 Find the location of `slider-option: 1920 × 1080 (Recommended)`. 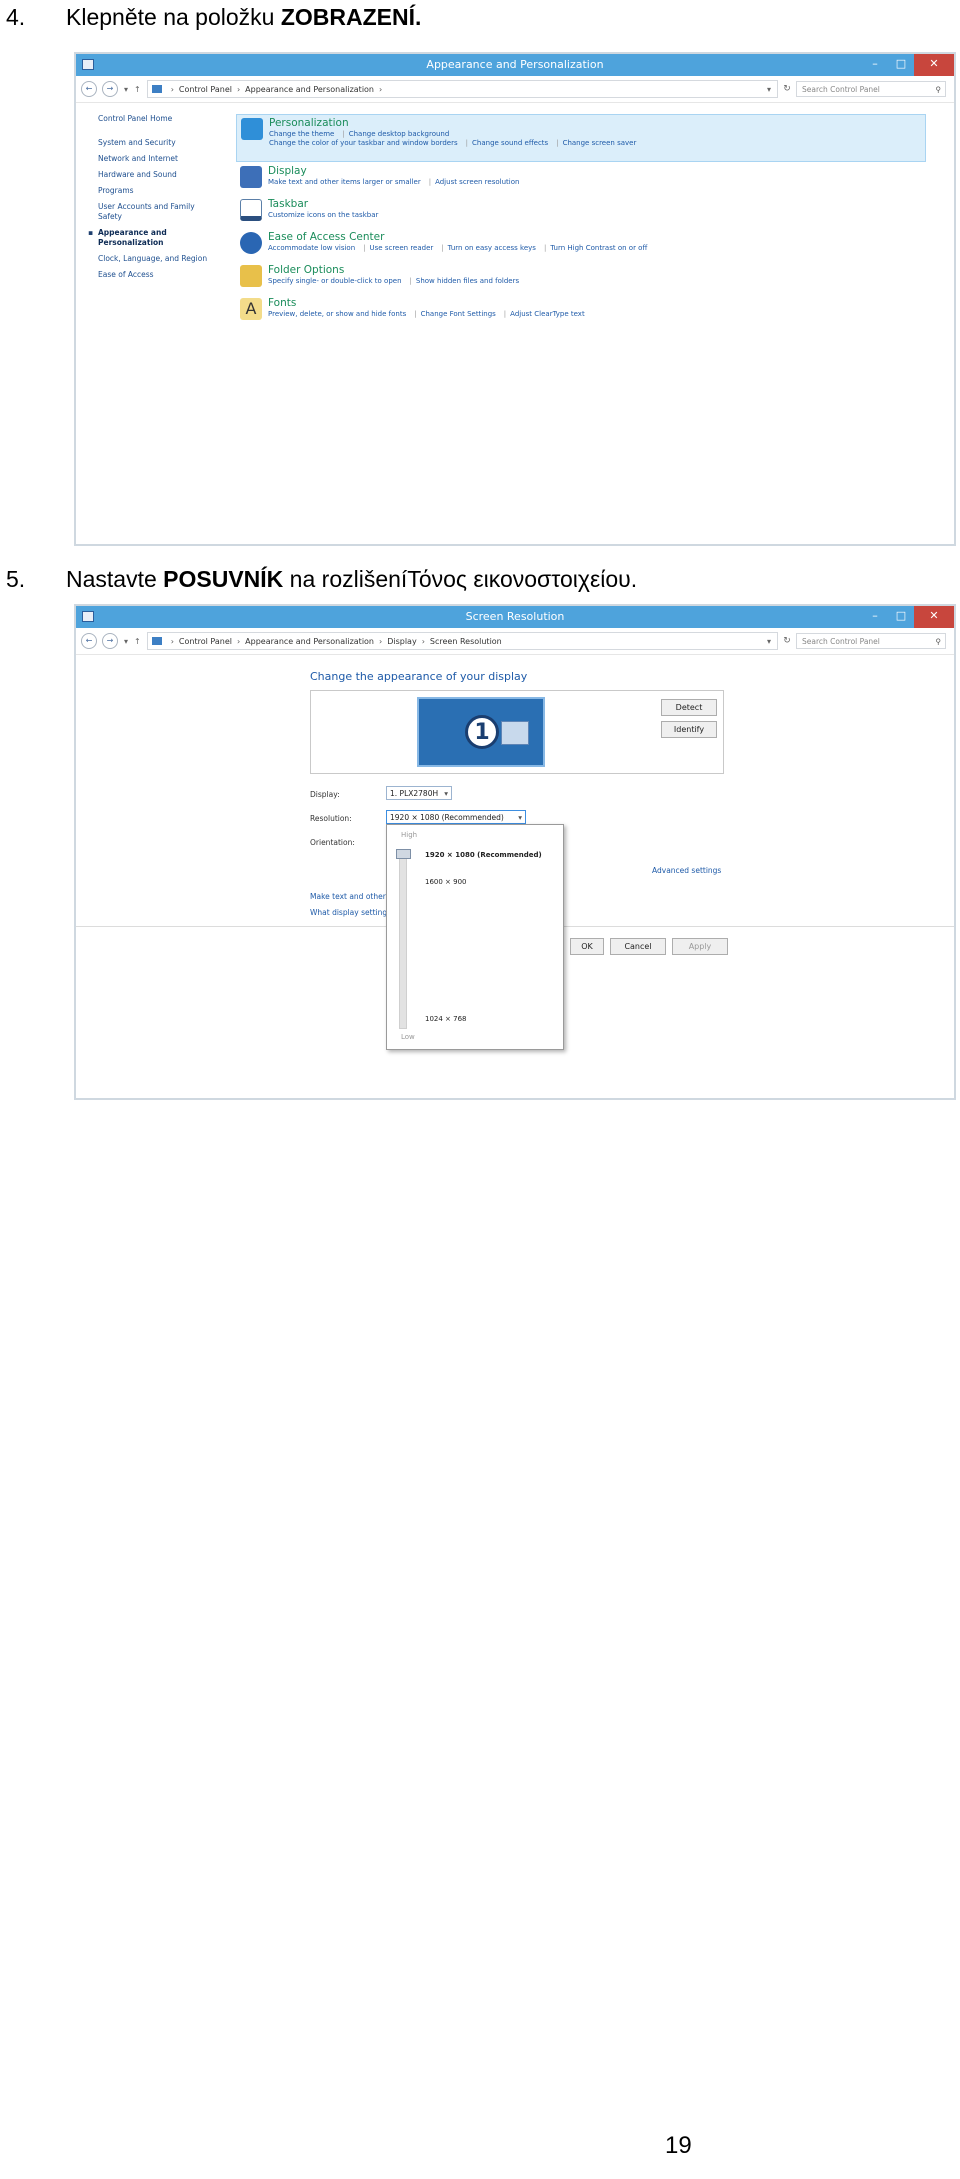

slider-option: 1920 × 1080 (Recommended) is located at coordinates (483, 855).